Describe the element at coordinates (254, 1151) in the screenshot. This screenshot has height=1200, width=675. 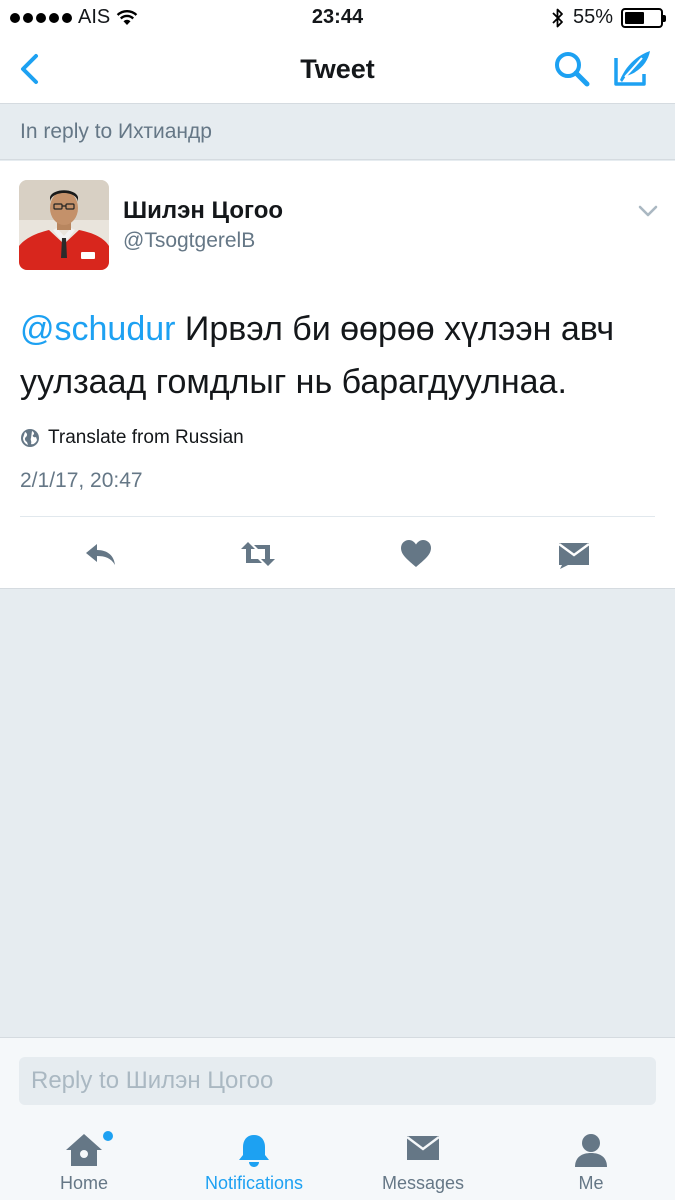
I see `bell-icon` at that location.